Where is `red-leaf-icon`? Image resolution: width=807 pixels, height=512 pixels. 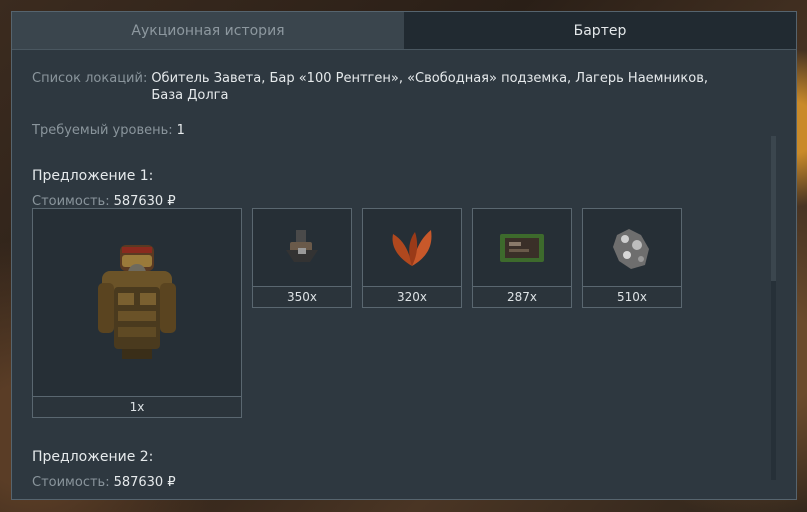 red-leaf-icon is located at coordinates (412, 248).